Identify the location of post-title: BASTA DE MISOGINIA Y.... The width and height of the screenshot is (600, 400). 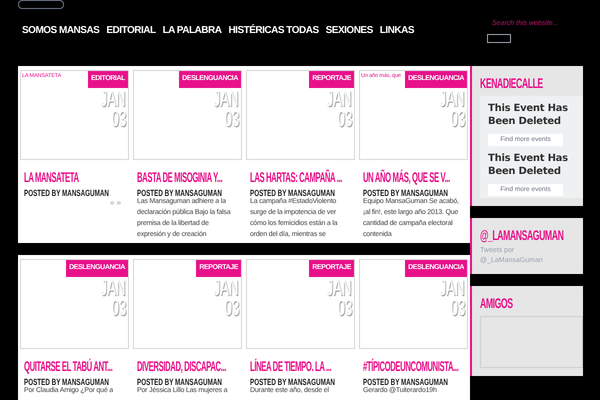
(179, 177).